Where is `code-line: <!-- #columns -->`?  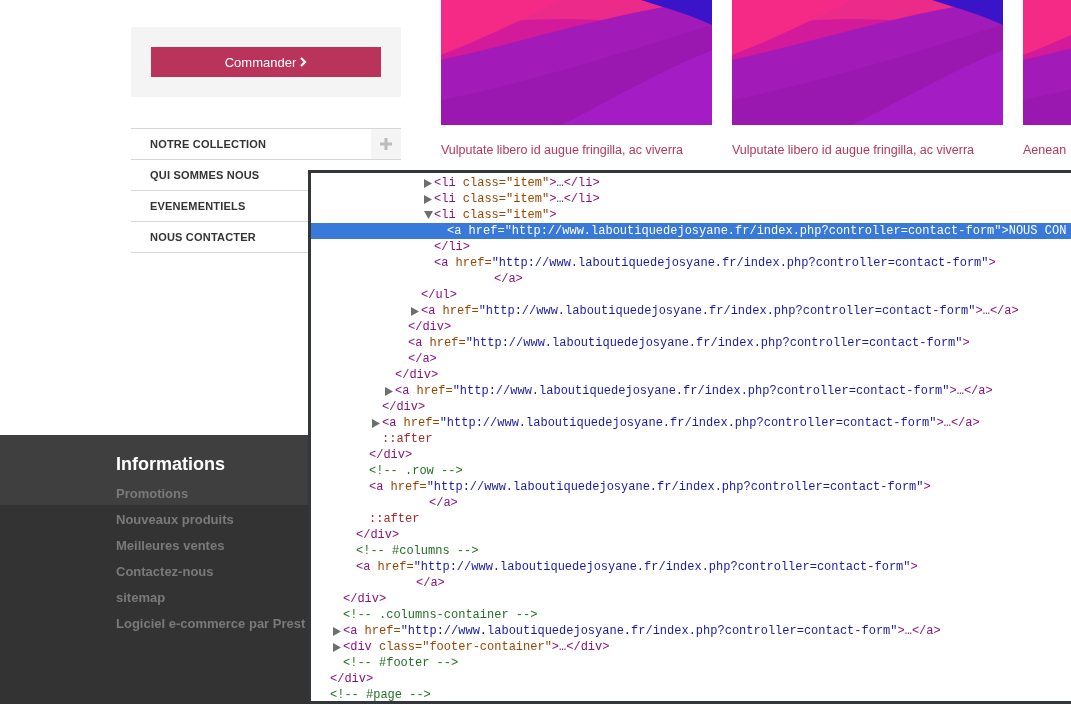 code-line: <!-- #columns --> is located at coordinates (691, 551).